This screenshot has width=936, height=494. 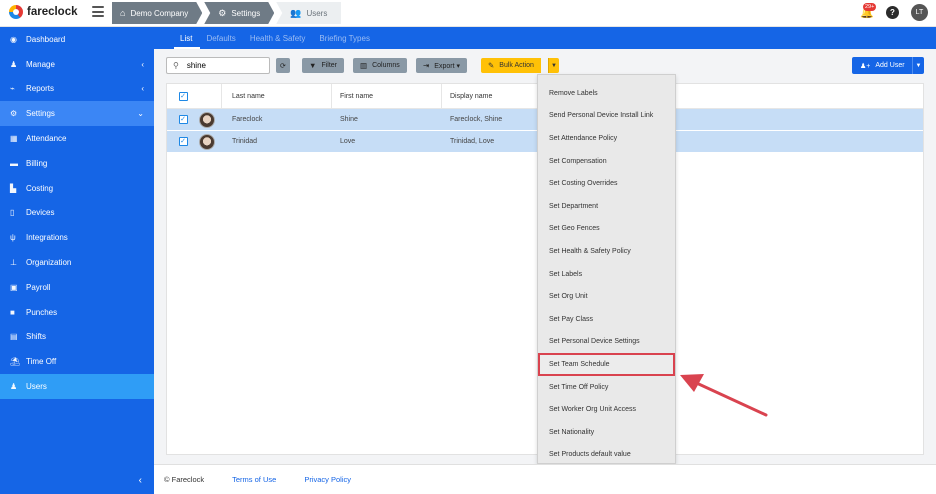 What do you see at coordinates (46, 39) in the screenshot?
I see `sidebar-item-label: Dashboard` at bounding box center [46, 39].